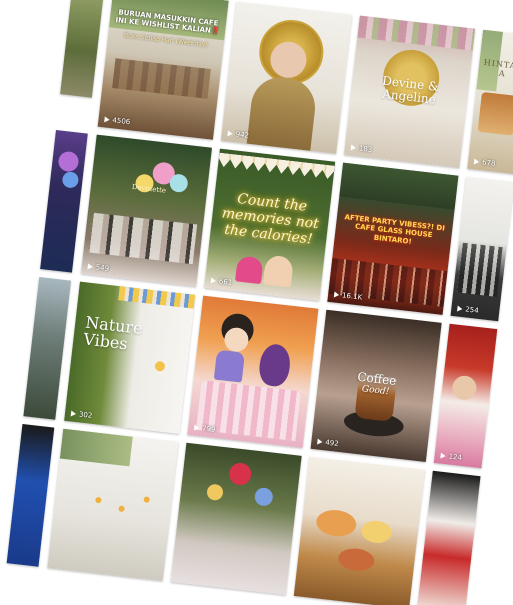 Image resolution: width=513 pixels, height=605 pixels. What do you see at coordinates (481, 249) in the screenshot?
I see `video-tile: 254` at bounding box center [481, 249].